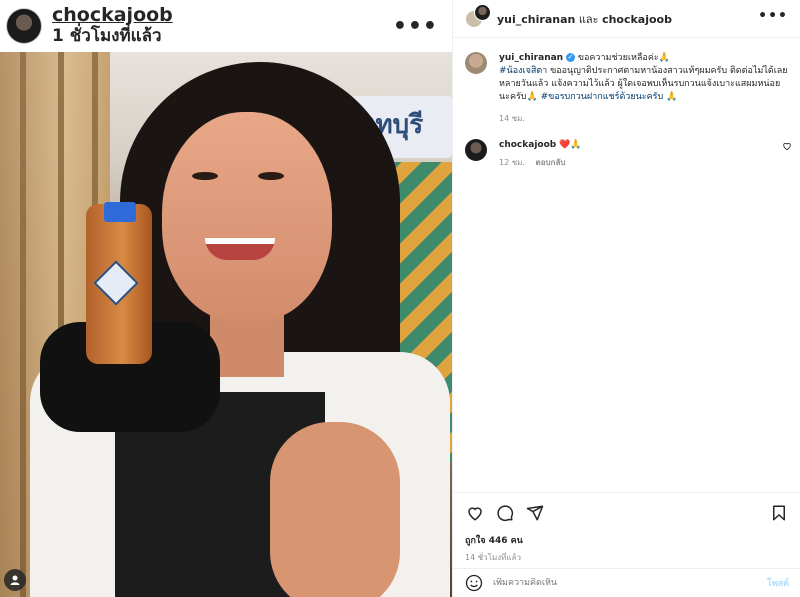 This screenshot has height=597, width=800. What do you see at coordinates (512, 162) in the screenshot?
I see `comment-time: 12 ชม.` at bounding box center [512, 162].